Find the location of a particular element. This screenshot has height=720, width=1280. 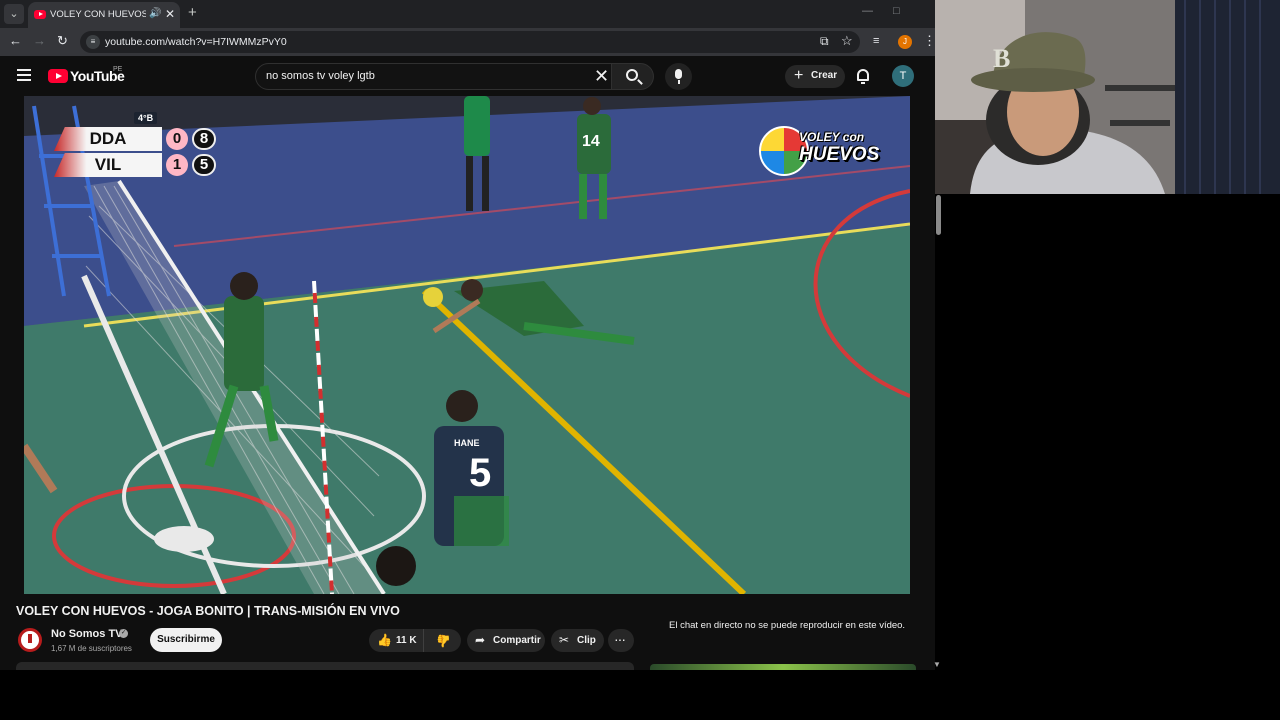

search-box: ✕ is located at coordinates (433, 76).